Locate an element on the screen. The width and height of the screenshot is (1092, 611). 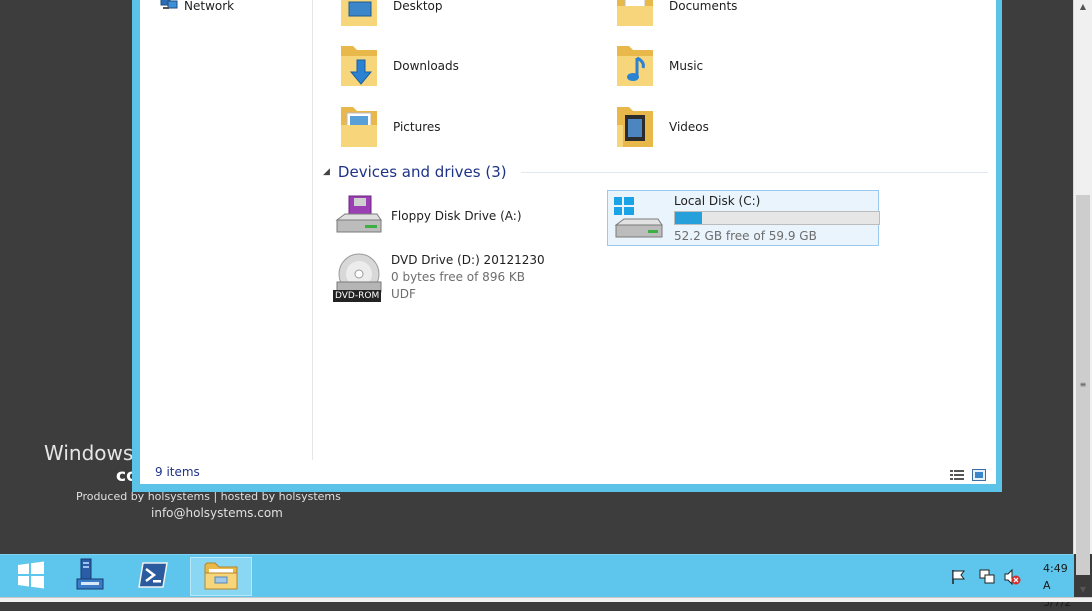
scroll-down-arrow-icon: ▼ is located at coordinates (1083, 589).